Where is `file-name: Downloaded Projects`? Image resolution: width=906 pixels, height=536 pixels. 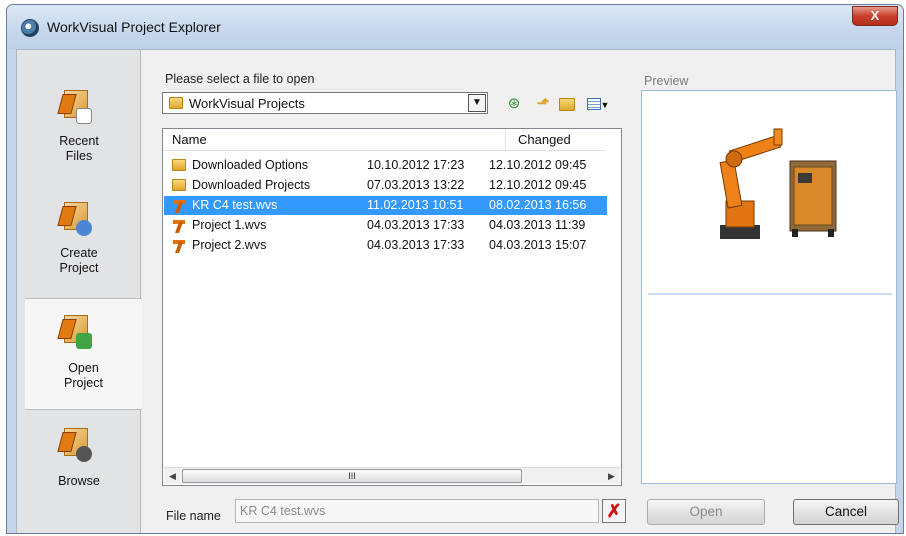 file-name: Downloaded Projects is located at coordinates (251, 185).